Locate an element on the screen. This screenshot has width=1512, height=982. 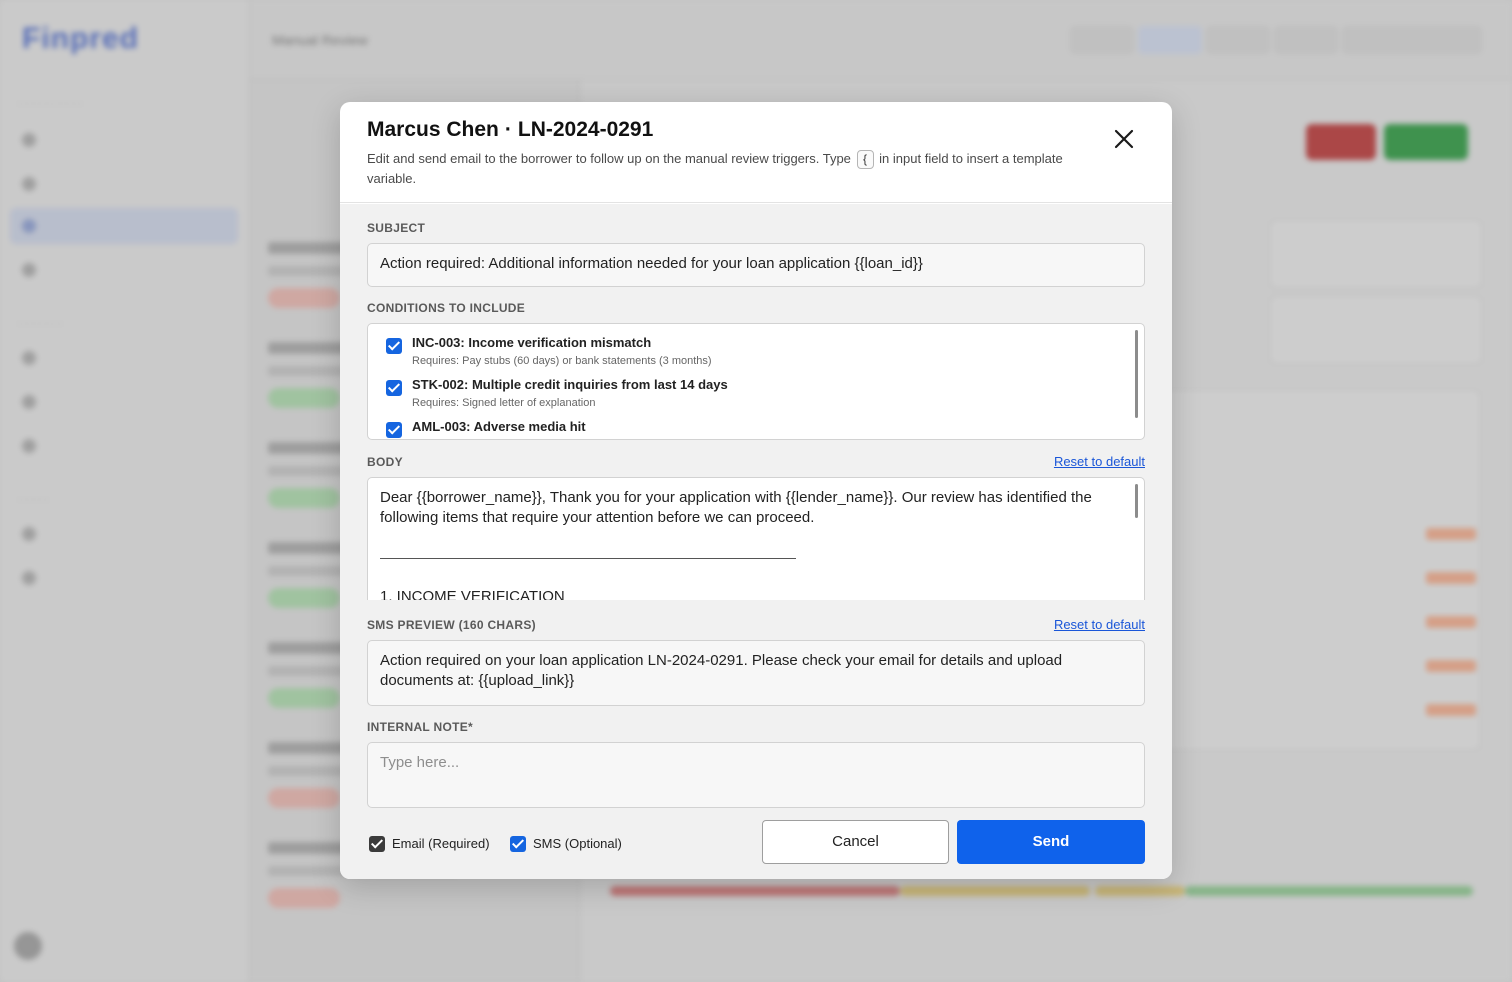
conditions-scrollbar is located at coordinates (1136, 374).